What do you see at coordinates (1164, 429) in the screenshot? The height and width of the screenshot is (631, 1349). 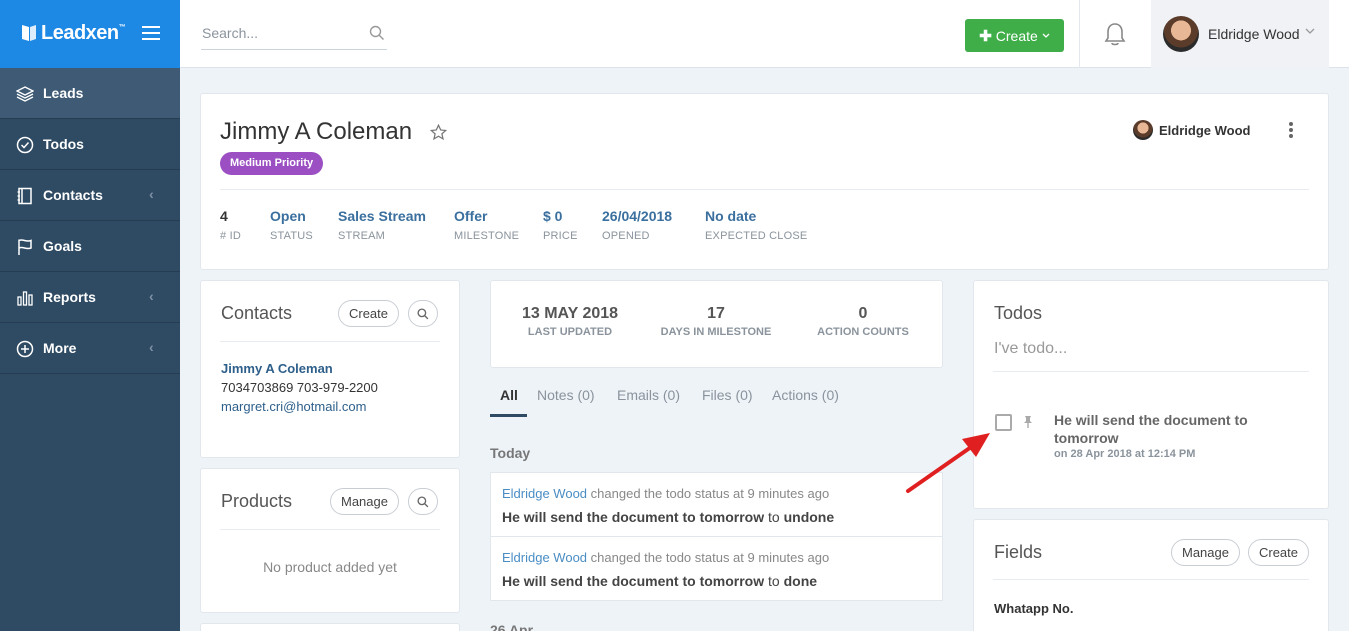 I see `todo-item-text: He will send the document to tomorrow` at bounding box center [1164, 429].